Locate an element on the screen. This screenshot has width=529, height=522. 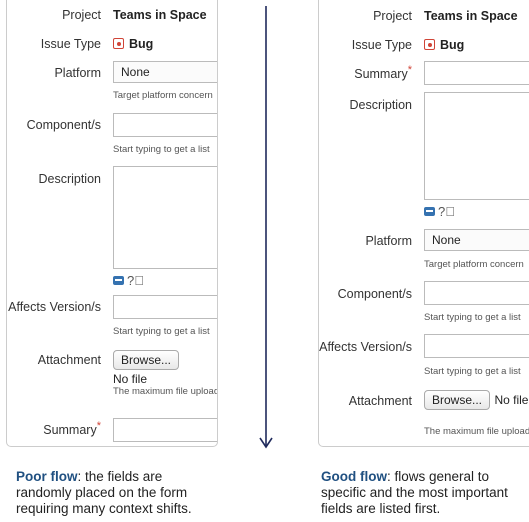
arrow-down-icon is located at coordinates (266, 227).